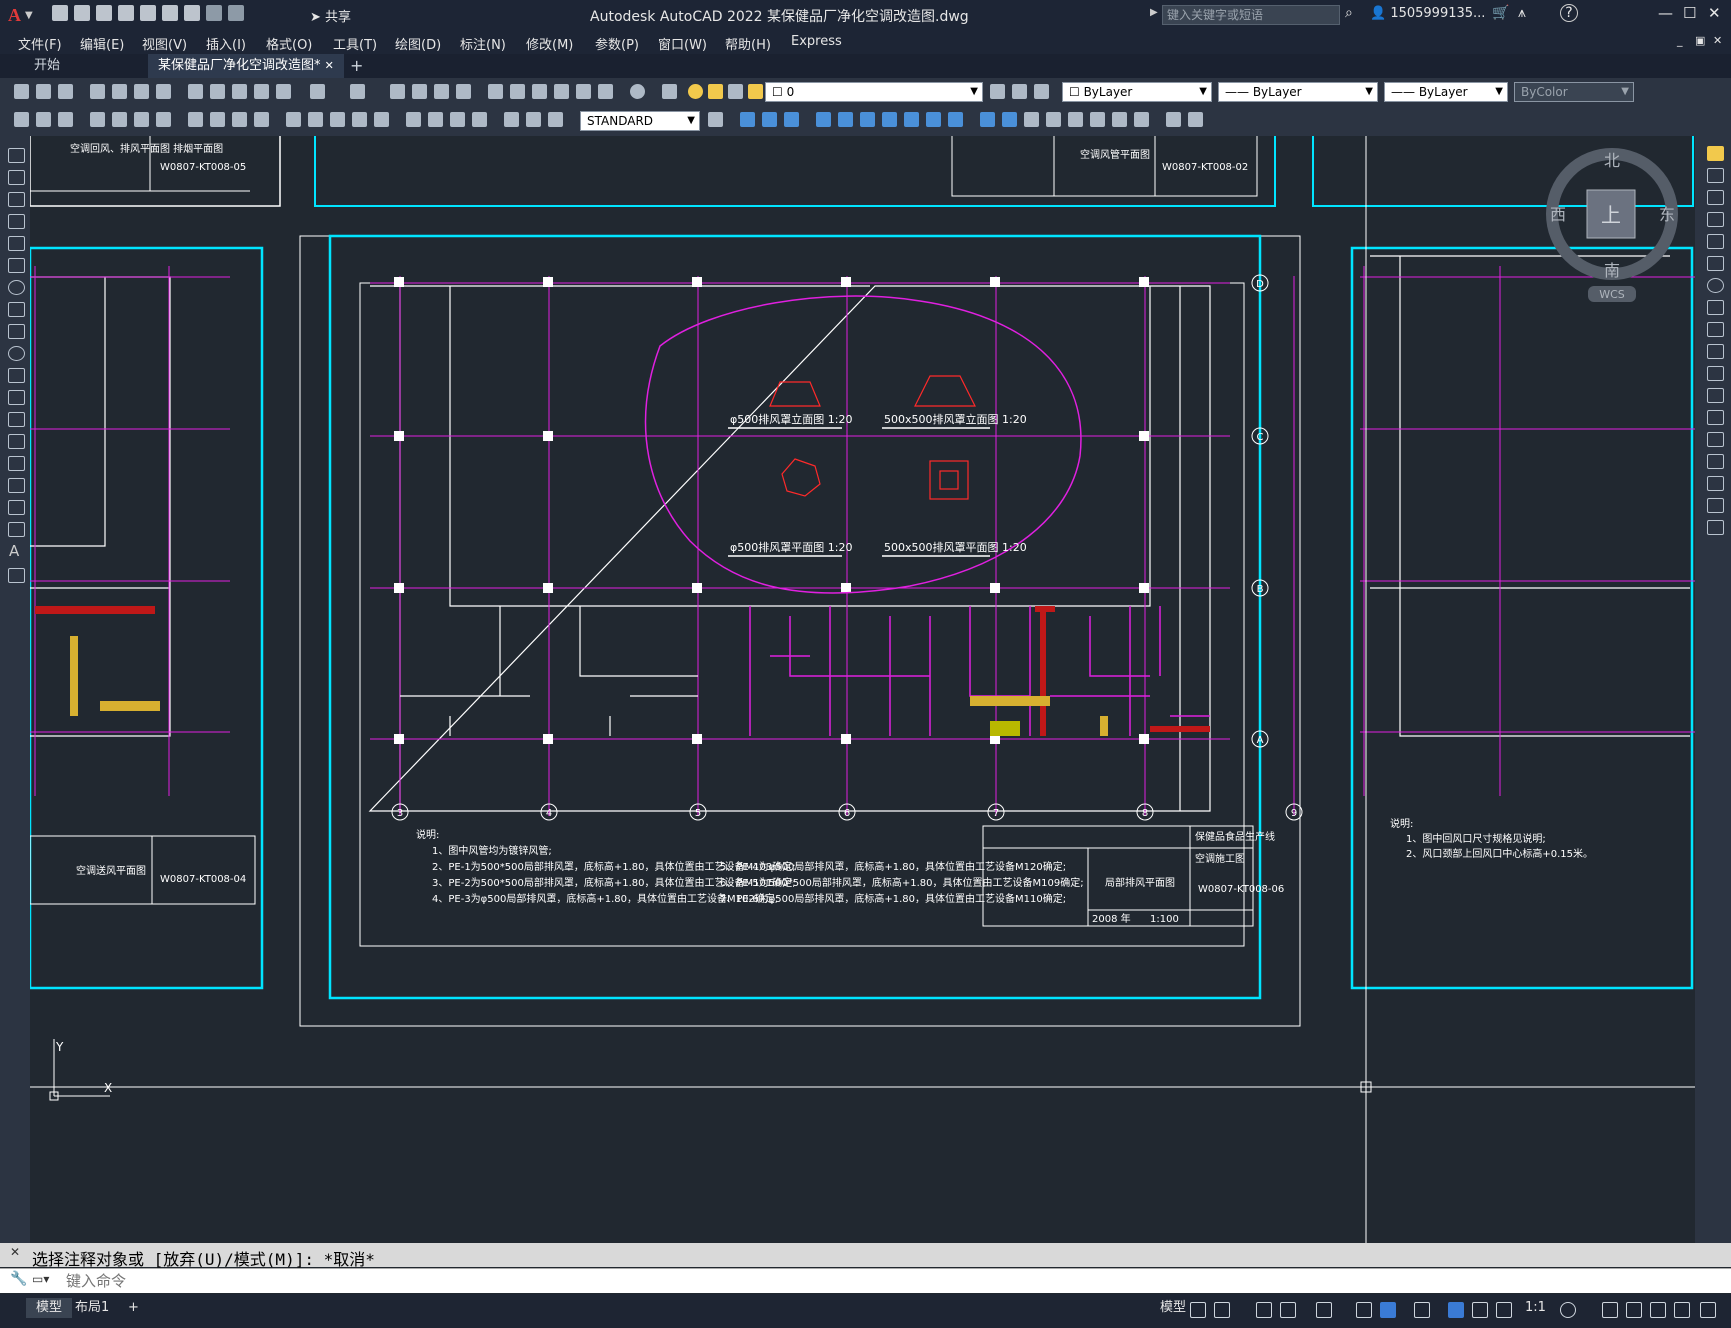 The height and width of the screenshot is (1328, 1731). Describe the element at coordinates (1195, 119) in the screenshot. I see `camera-icon` at that location.